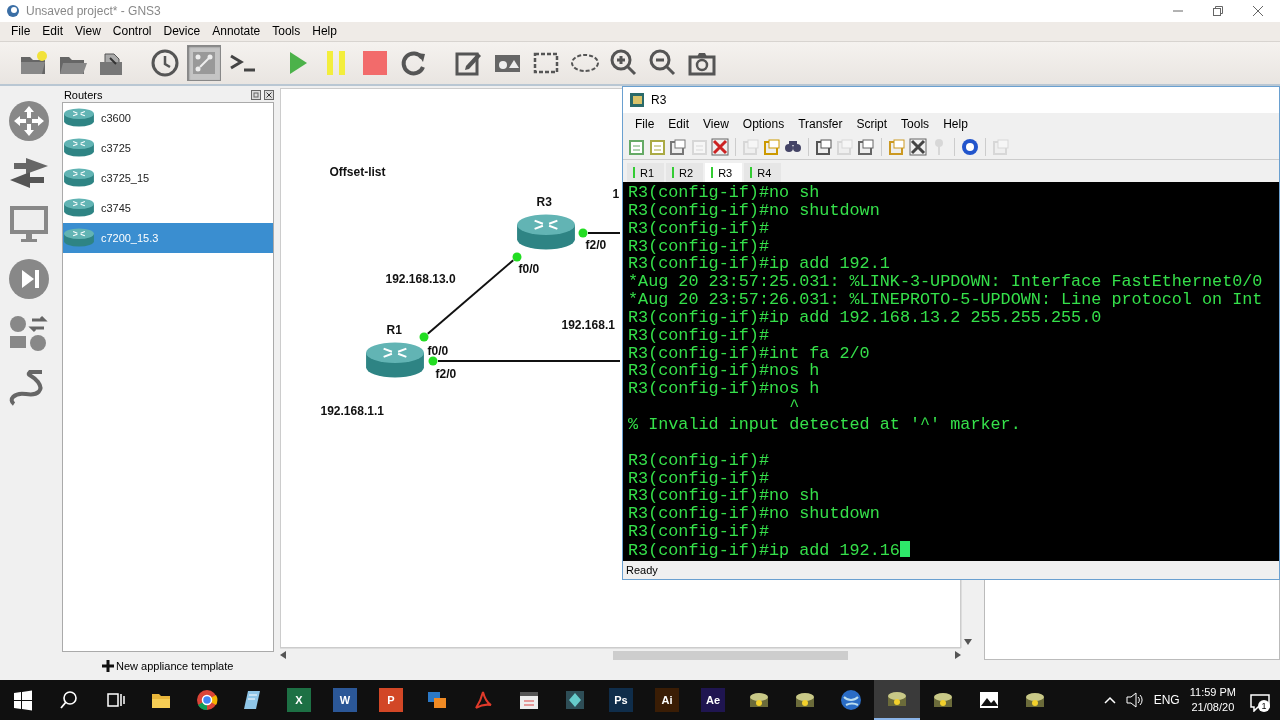  What do you see at coordinates (945, 282) in the screenshot?
I see `terminal-line: *Aug 20 23:57:25.031: %LINK-3-UPDOWN: Interface FastEthernet0/0` at bounding box center [945, 282].